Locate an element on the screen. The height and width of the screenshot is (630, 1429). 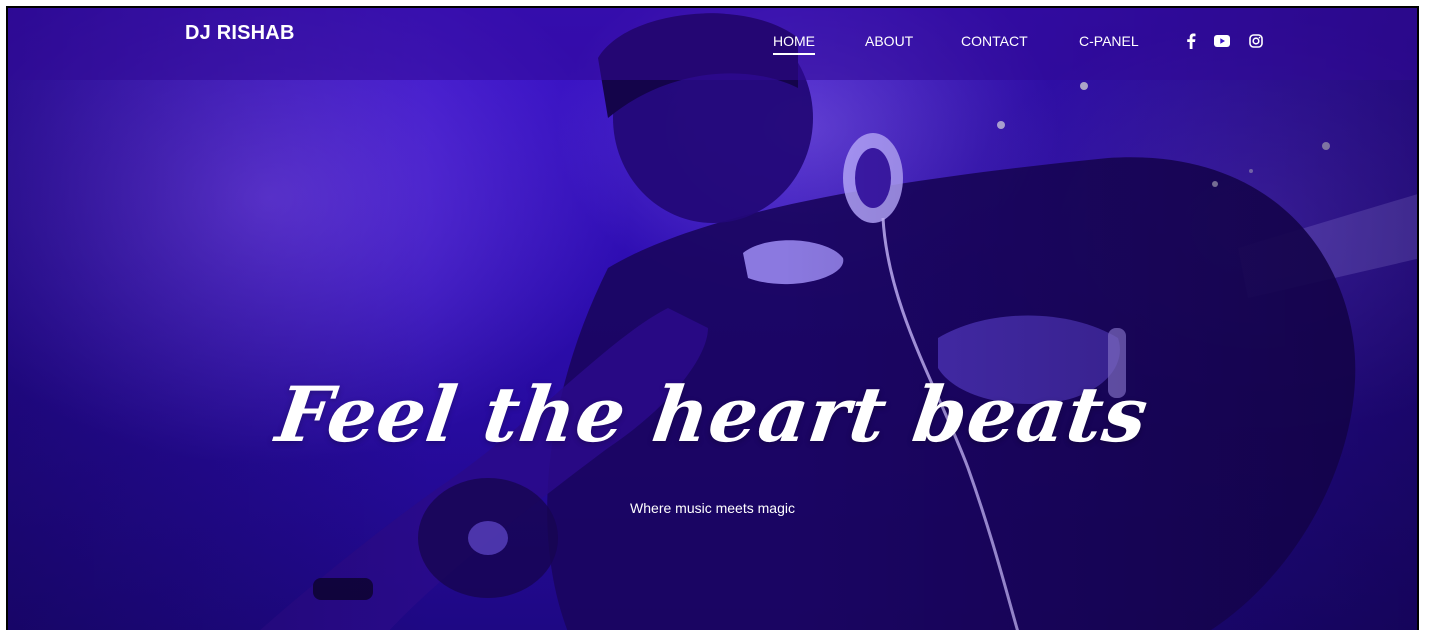
brand-logo: DJ RISHAB is located at coordinates (240, 33).